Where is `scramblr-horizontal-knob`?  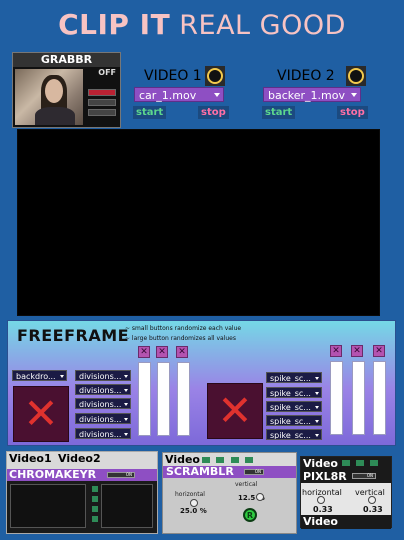
scramblr-horizontal-knob is located at coordinates (194, 503).